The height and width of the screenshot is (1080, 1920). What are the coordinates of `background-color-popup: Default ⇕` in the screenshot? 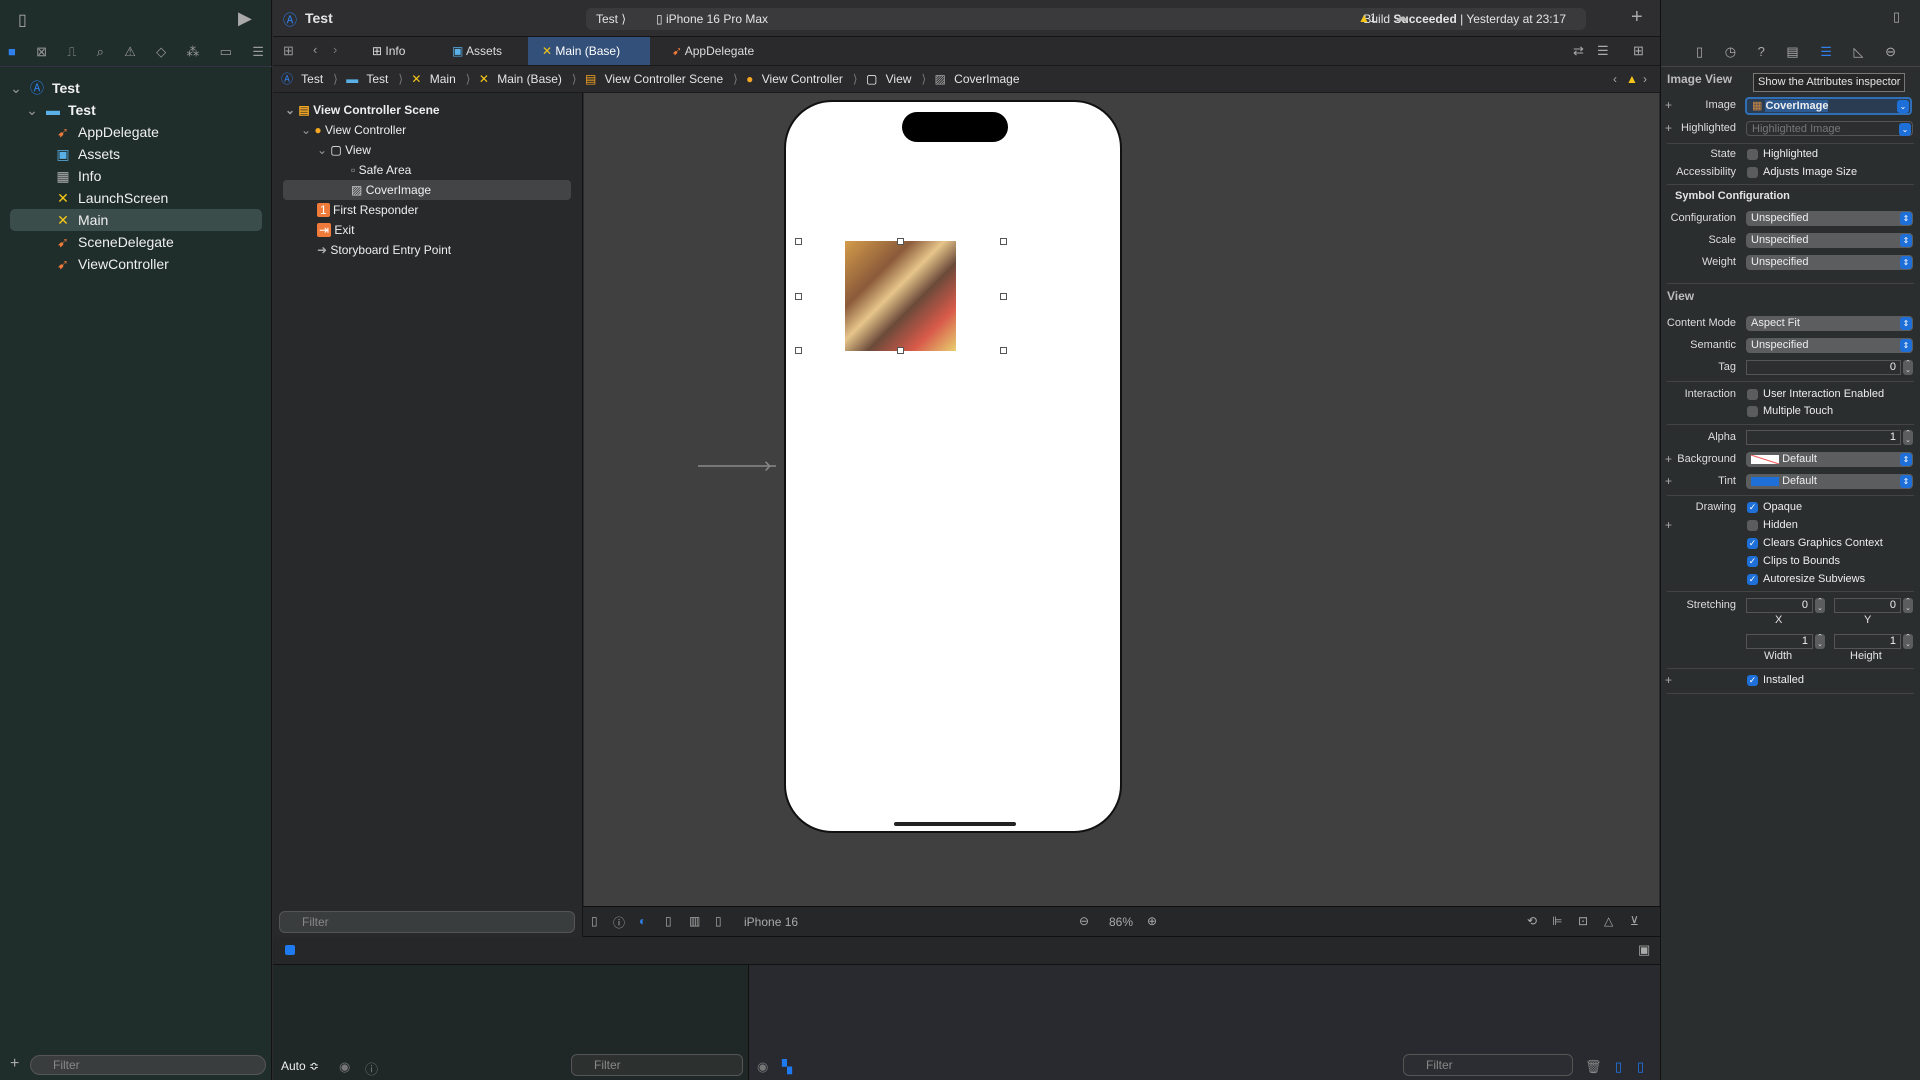 It's located at (1829, 459).